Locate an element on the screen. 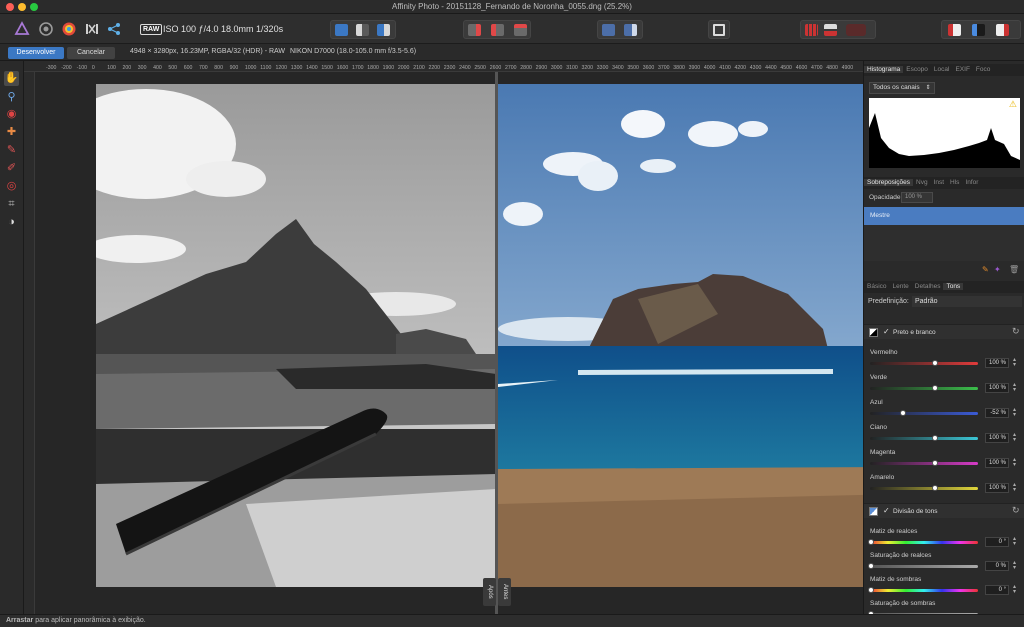 Image resolution: width=1024 pixels, height=627 pixels. highlight-clip-icon is located at coordinates (830, 30).